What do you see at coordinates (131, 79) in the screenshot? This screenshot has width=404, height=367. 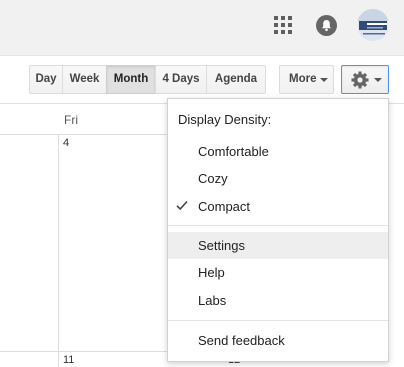 I see `month-view-button: Month` at bounding box center [131, 79].